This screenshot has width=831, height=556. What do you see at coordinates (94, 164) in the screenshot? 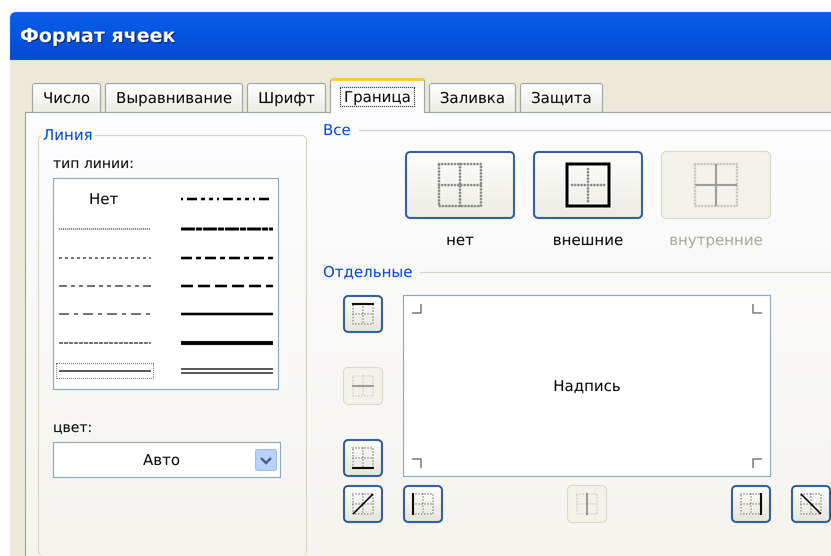
I see `line-style-label: тип линии:` at bounding box center [94, 164].